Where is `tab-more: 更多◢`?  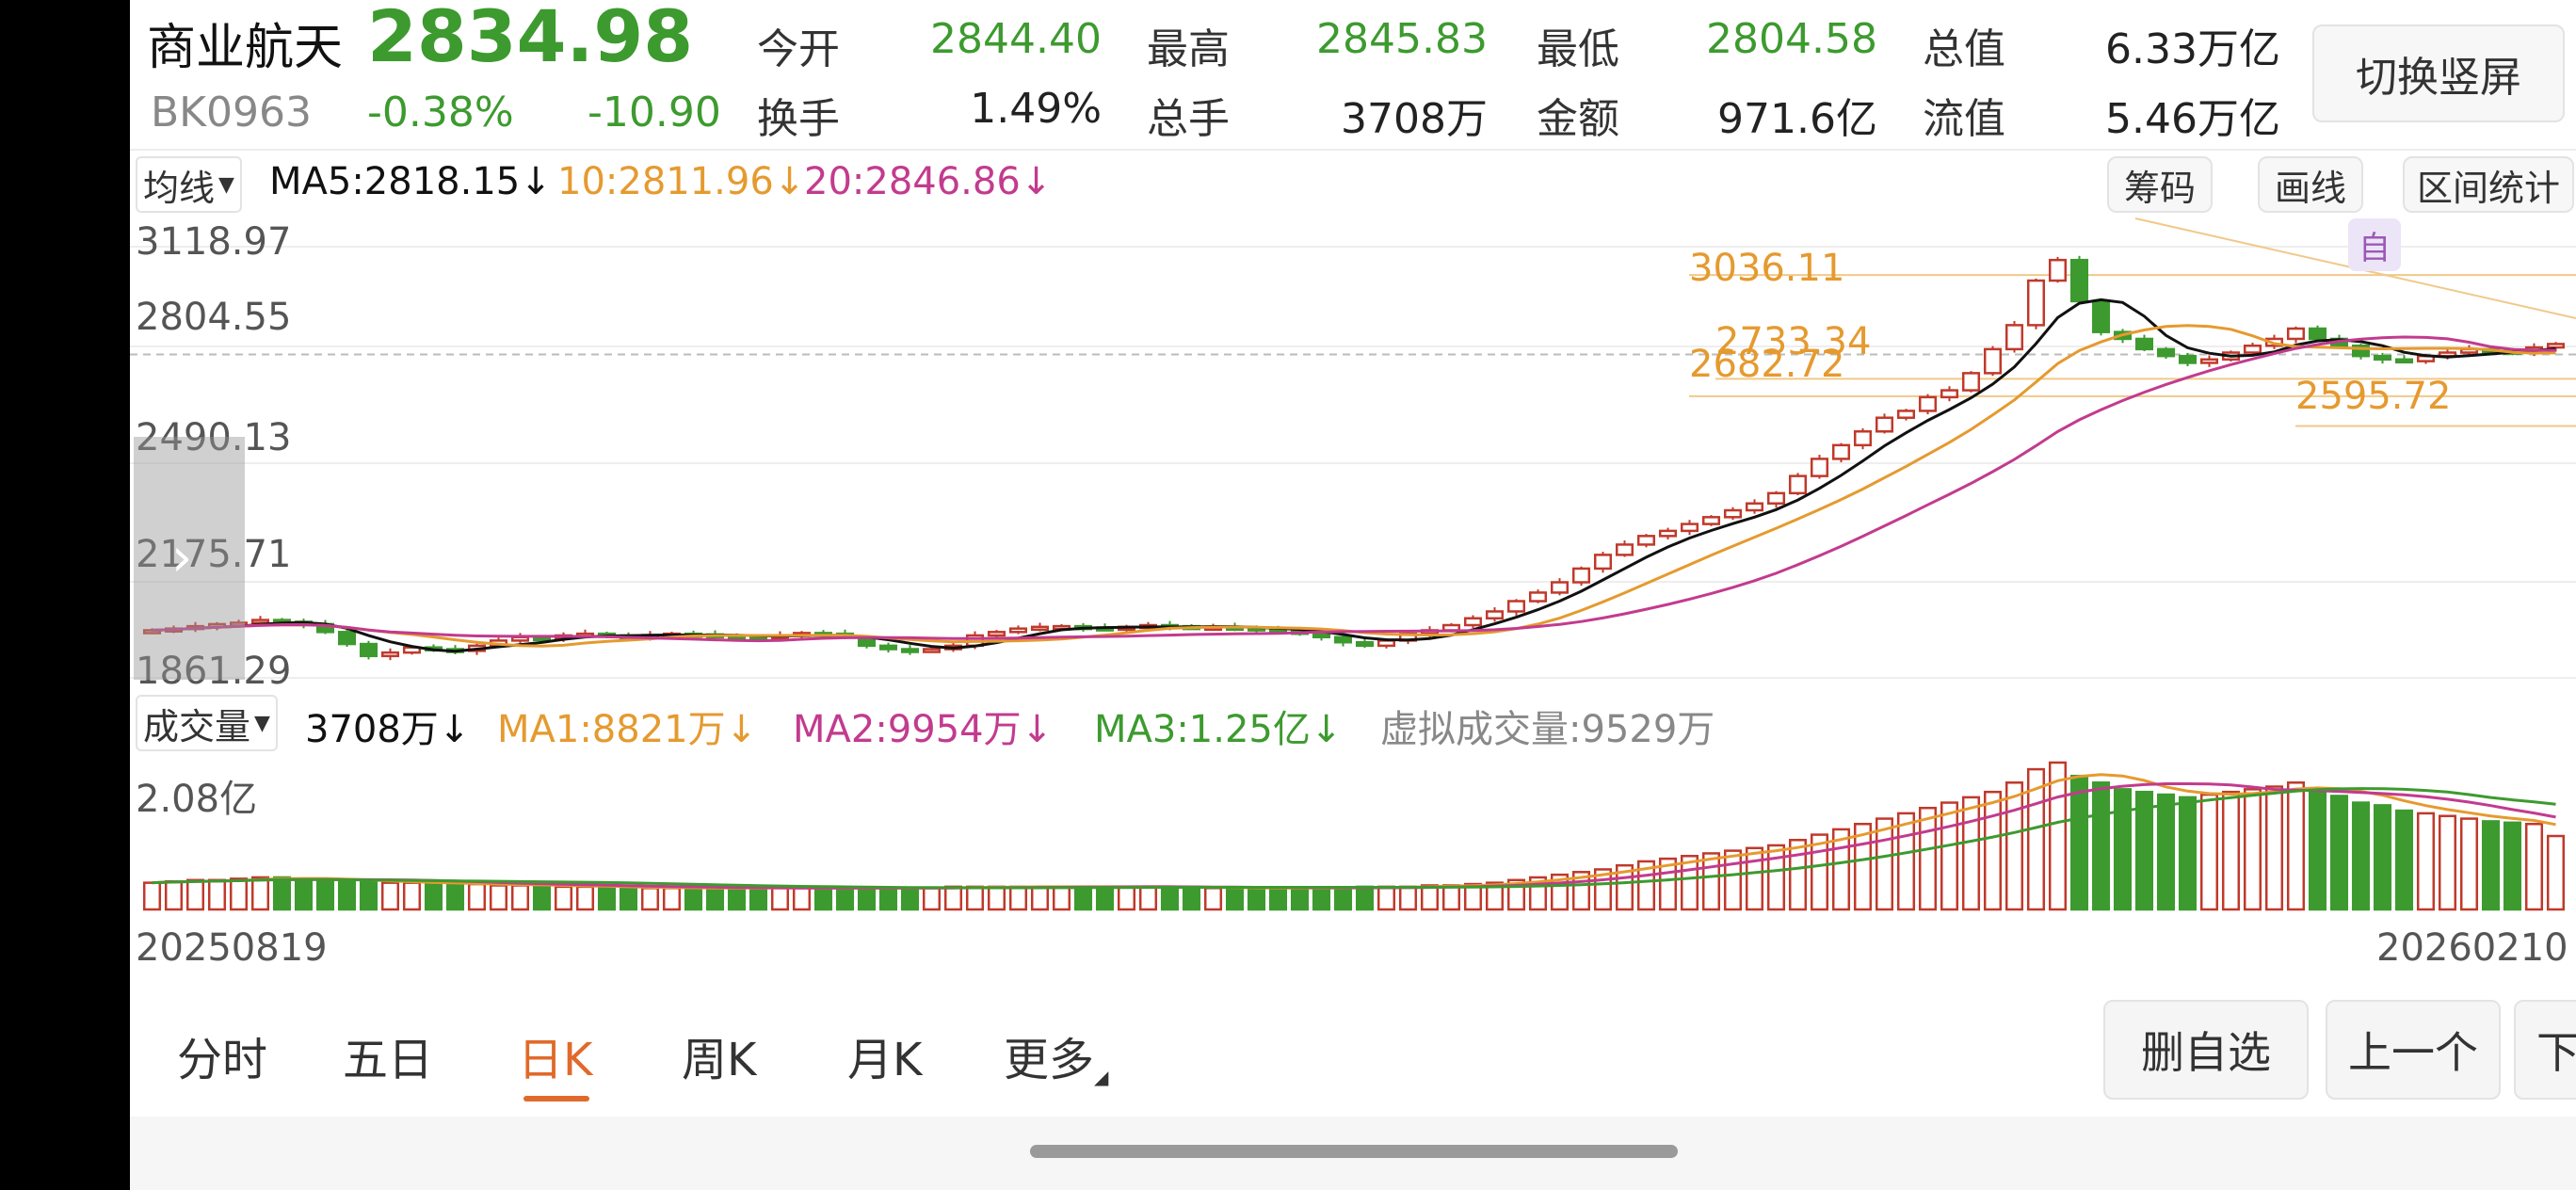 tab-more: 更多◢ is located at coordinates (1056, 1055).